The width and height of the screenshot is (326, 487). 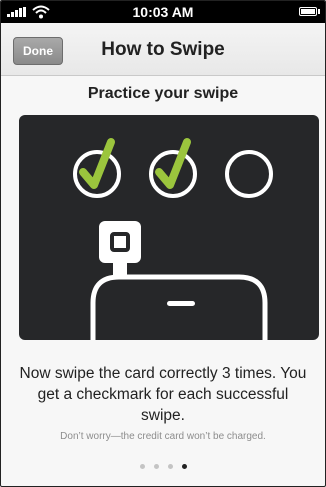 What do you see at coordinates (179, 307) in the screenshot?
I see `phone-icon` at bounding box center [179, 307].